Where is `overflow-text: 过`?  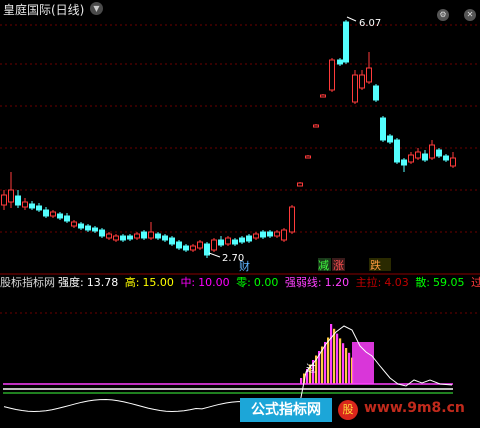 overflow-text: 过 is located at coordinates (475, 282).